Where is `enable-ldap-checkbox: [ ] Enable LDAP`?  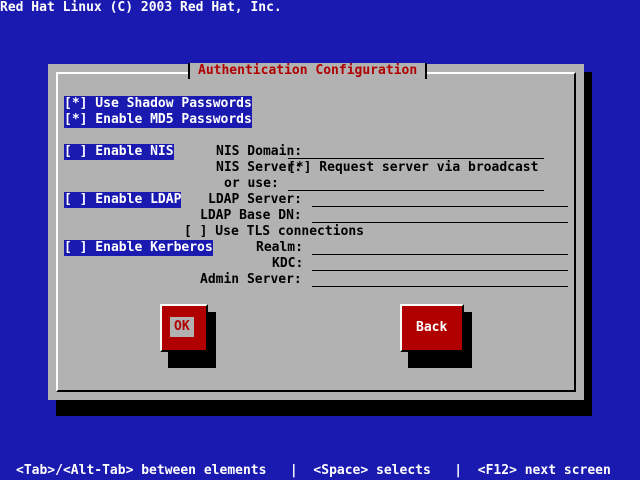 enable-ldap-checkbox: [ ] Enable LDAP is located at coordinates (123, 200).